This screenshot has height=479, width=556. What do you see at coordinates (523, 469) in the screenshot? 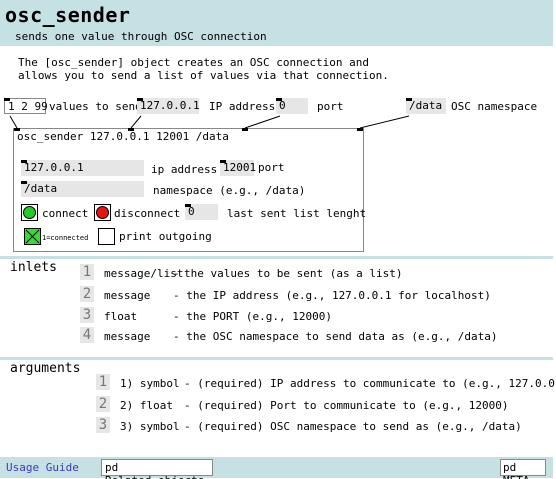
I see `meta-subpatch: pd META` at bounding box center [523, 469].